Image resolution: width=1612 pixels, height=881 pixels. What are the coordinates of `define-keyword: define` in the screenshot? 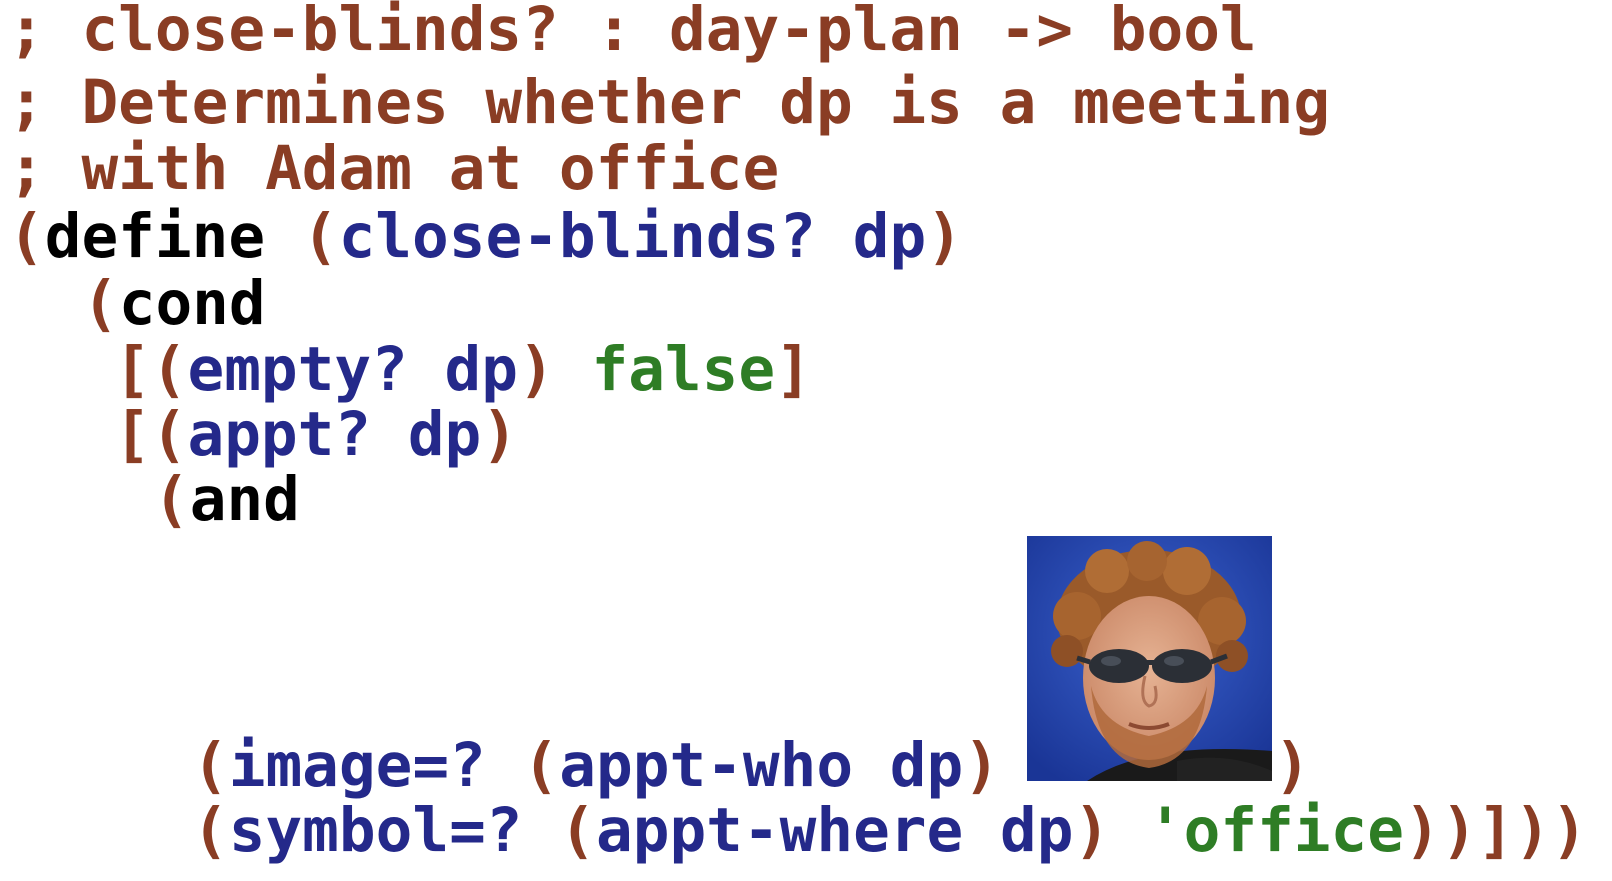 It's located at (155, 236).